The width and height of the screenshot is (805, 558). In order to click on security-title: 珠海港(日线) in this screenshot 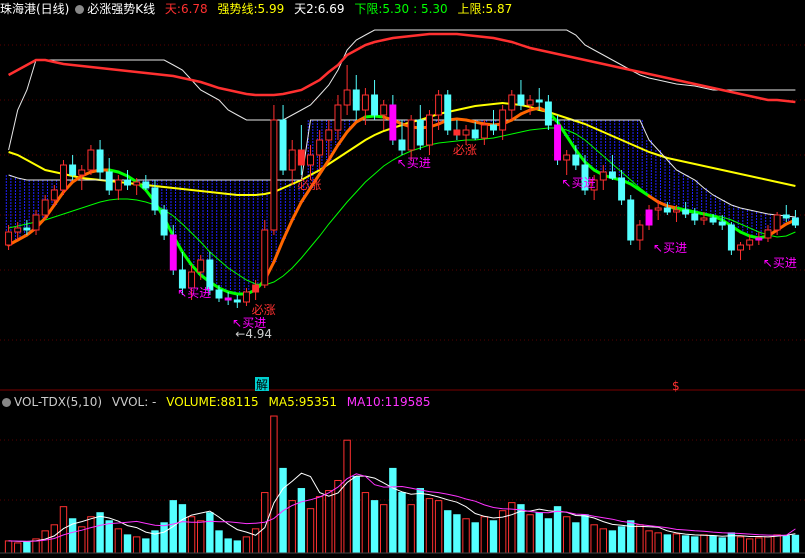, I will do `click(34, 9)`.